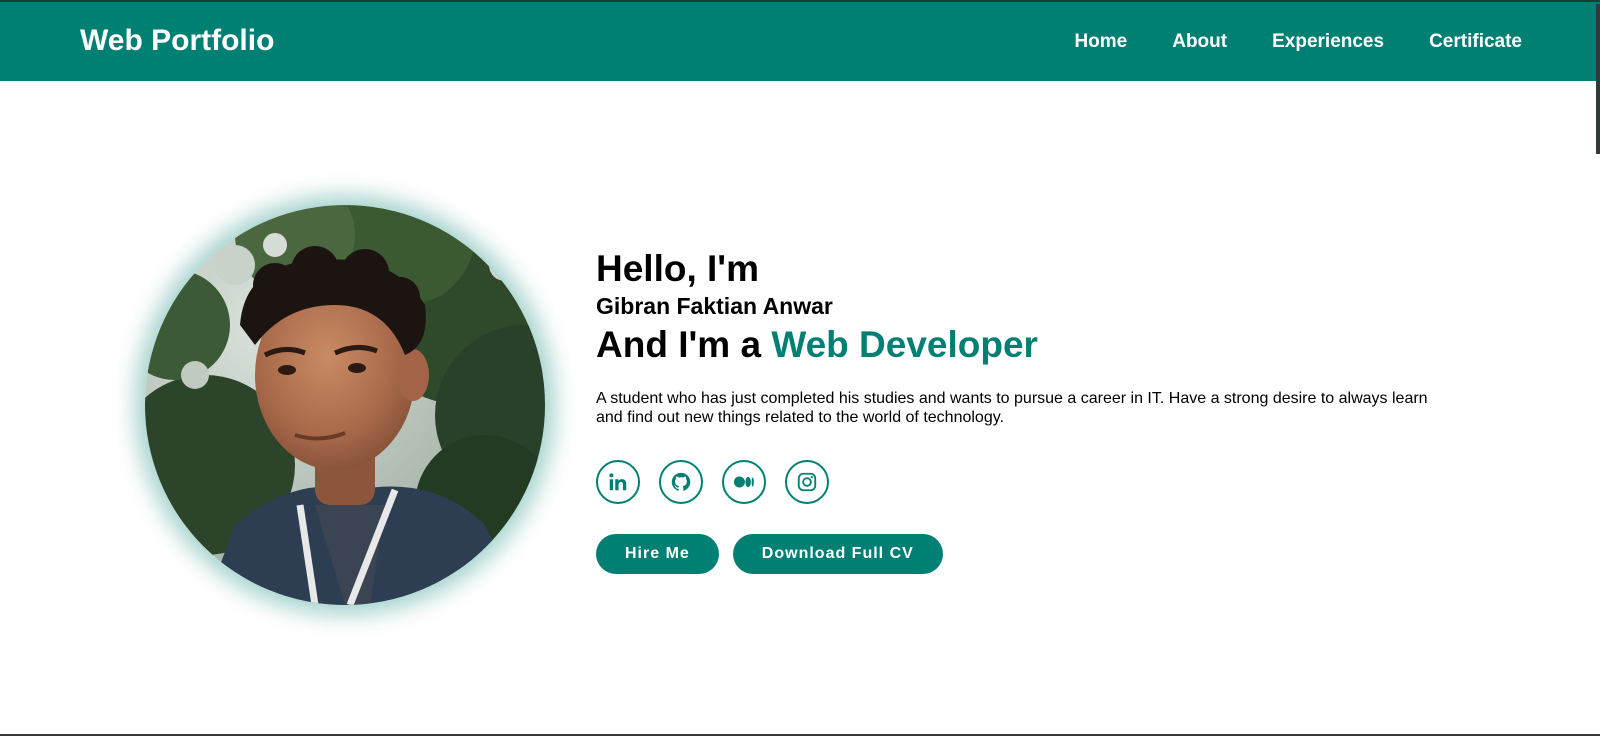 This screenshot has width=1600, height=736. Describe the element at coordinates (345, 405) in the screenshot. I see `profile-photo` at that location.